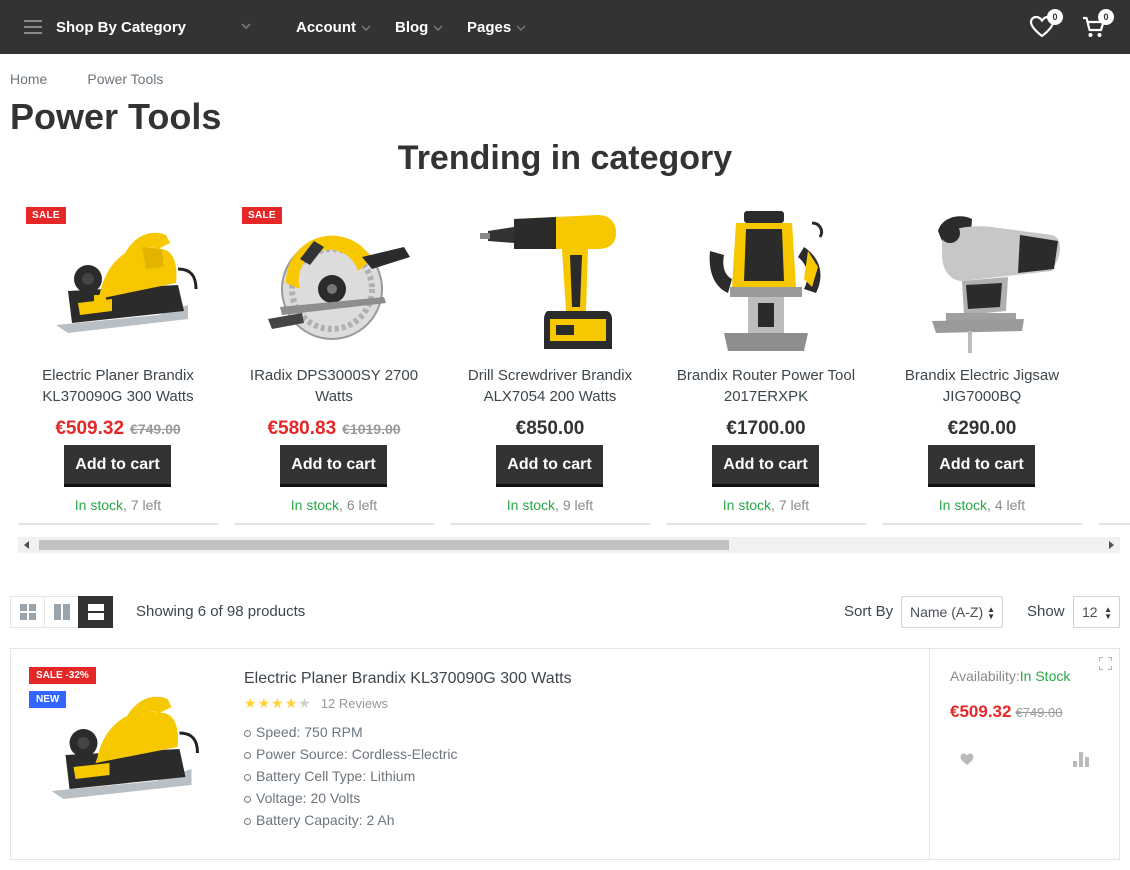 The height and width of the screenshot is (870, 1130). Describe the element at coordinates (135, 27) in the screenshot. I see `shop-by-category-button: Shop By Category` at that location.